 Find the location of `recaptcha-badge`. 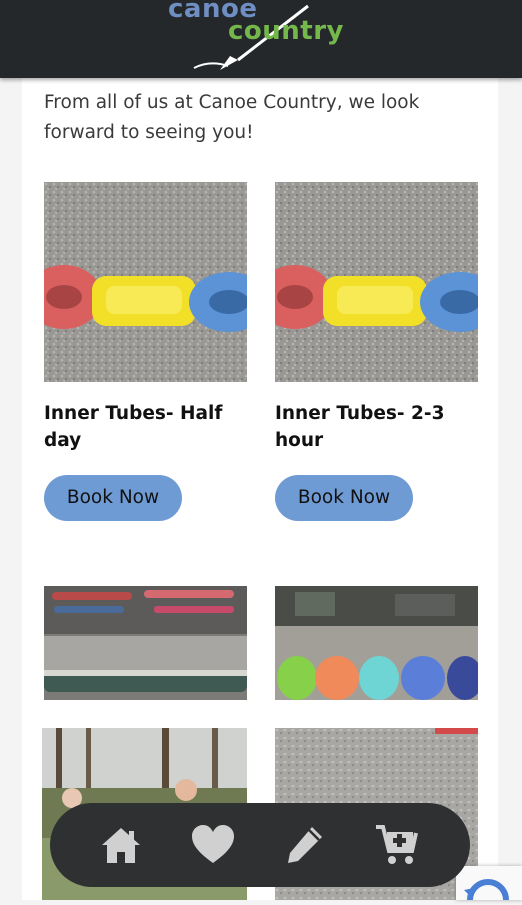

recaptcha-badge is located at coordinates (489, 883).